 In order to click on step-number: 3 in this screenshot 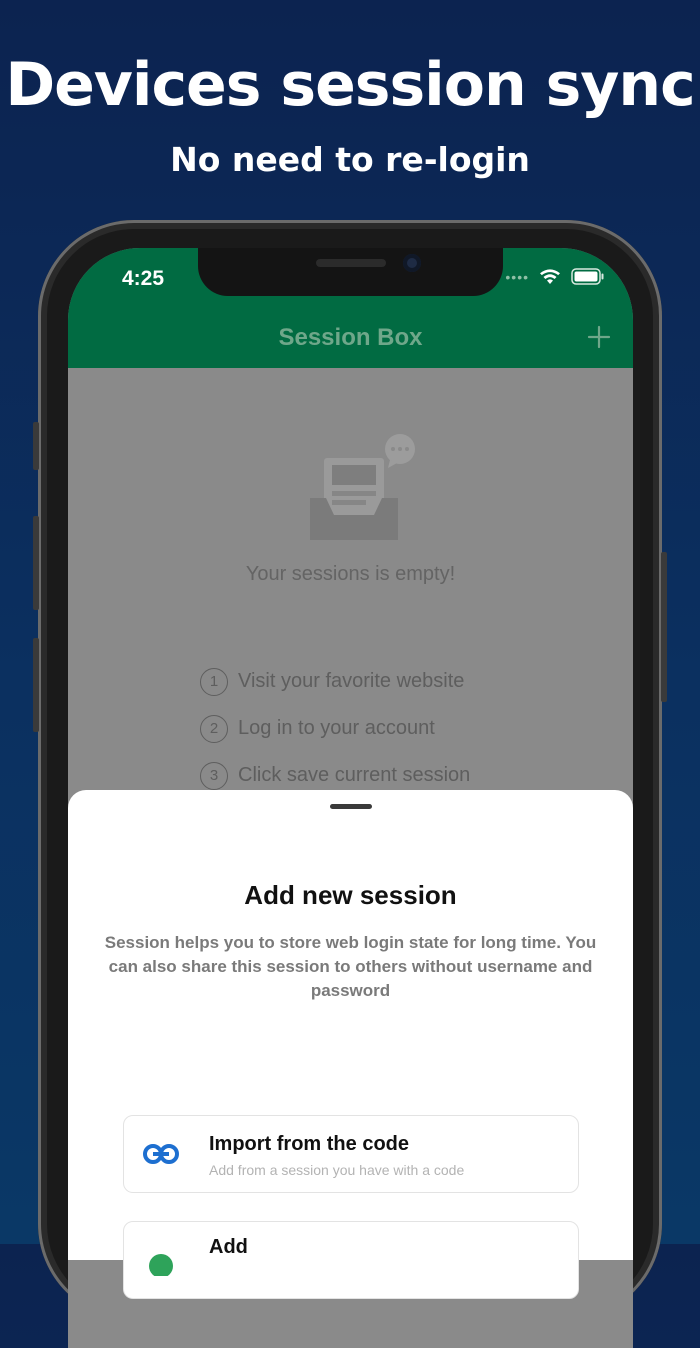, I will do `click(214, 775)`.